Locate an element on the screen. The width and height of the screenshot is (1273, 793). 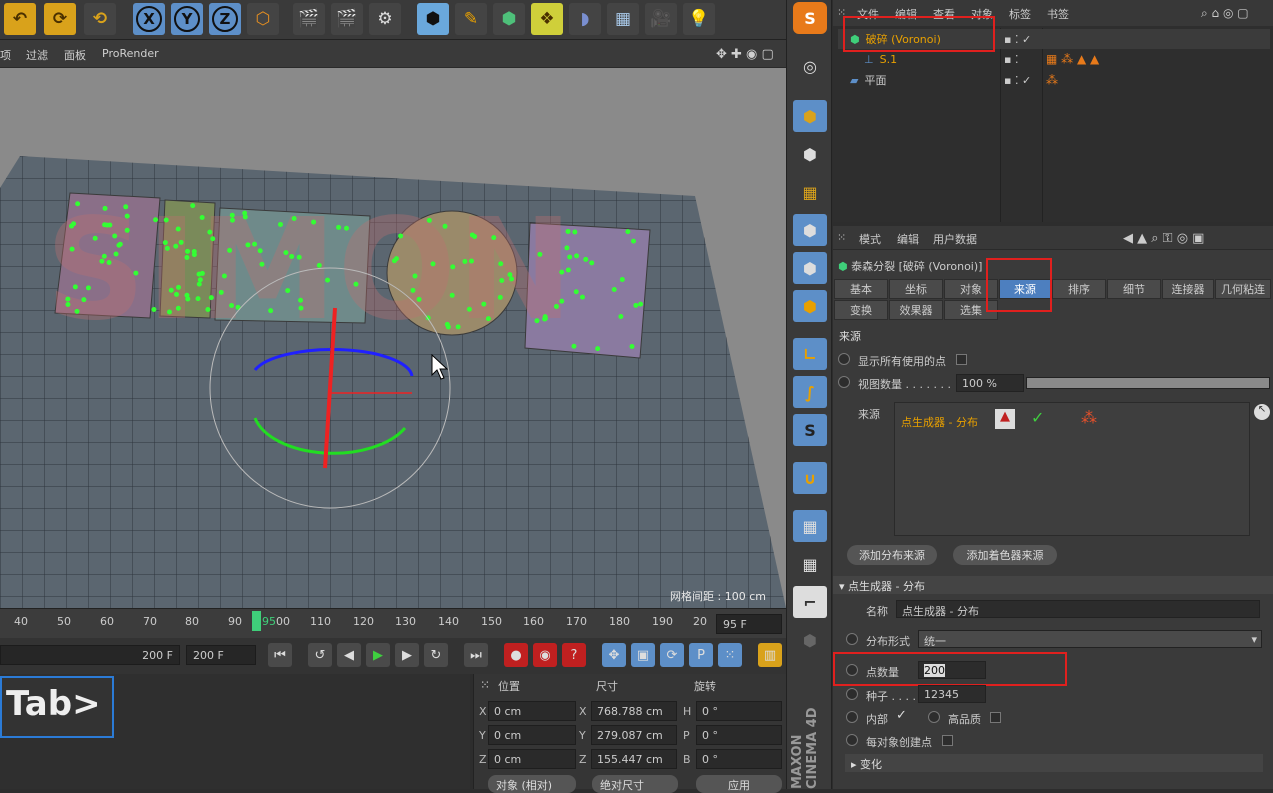
source-item-label: 点生成器 - 分布 is located at coordinates (939, 422).